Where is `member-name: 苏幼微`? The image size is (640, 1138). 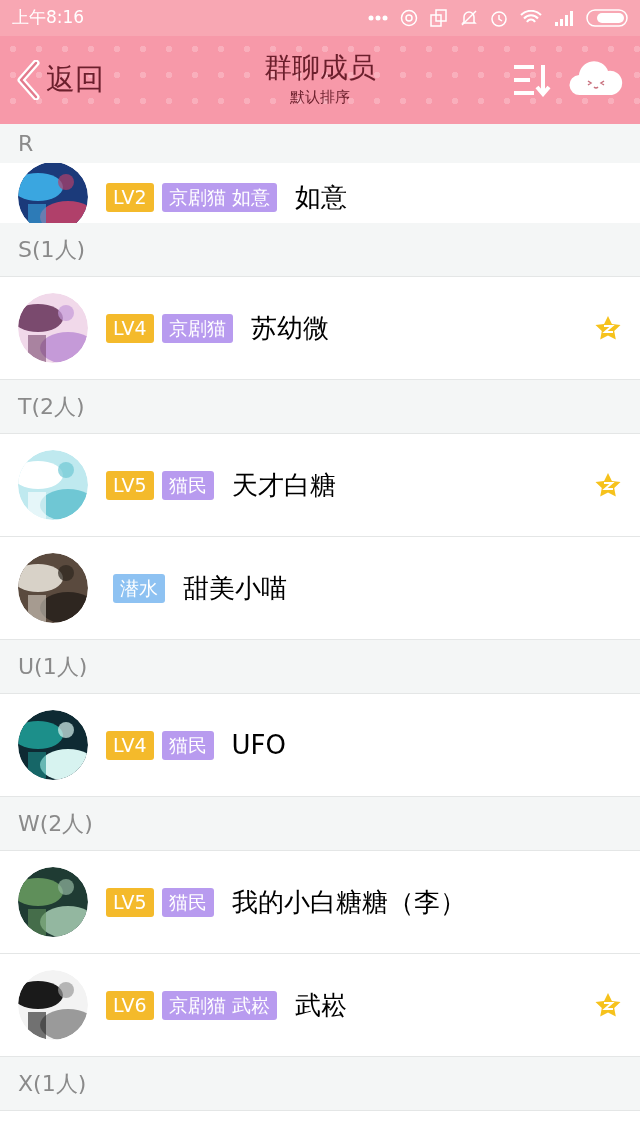 member-name: 苏幼微 is located at coordinates (289, 328).